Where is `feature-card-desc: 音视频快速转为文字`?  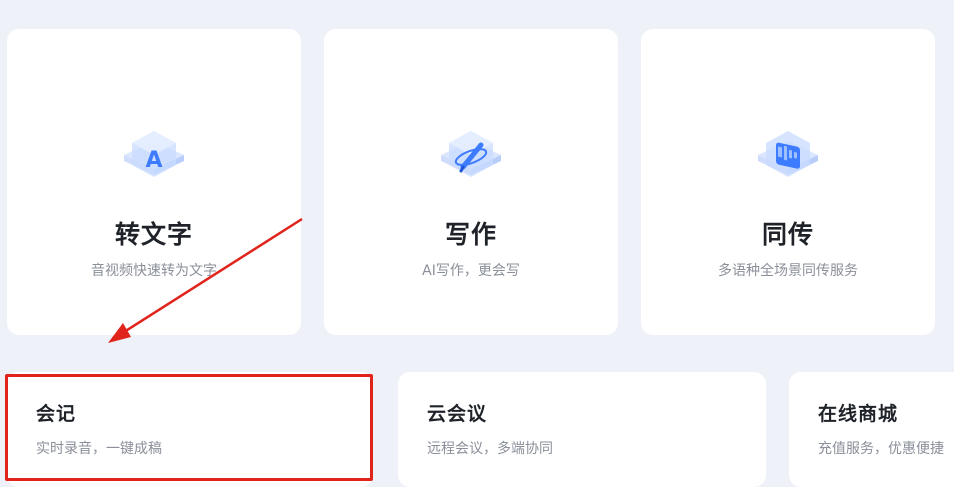 feature-card-desc: 音视频快速转为文字 is located at coordinates (154, 271).